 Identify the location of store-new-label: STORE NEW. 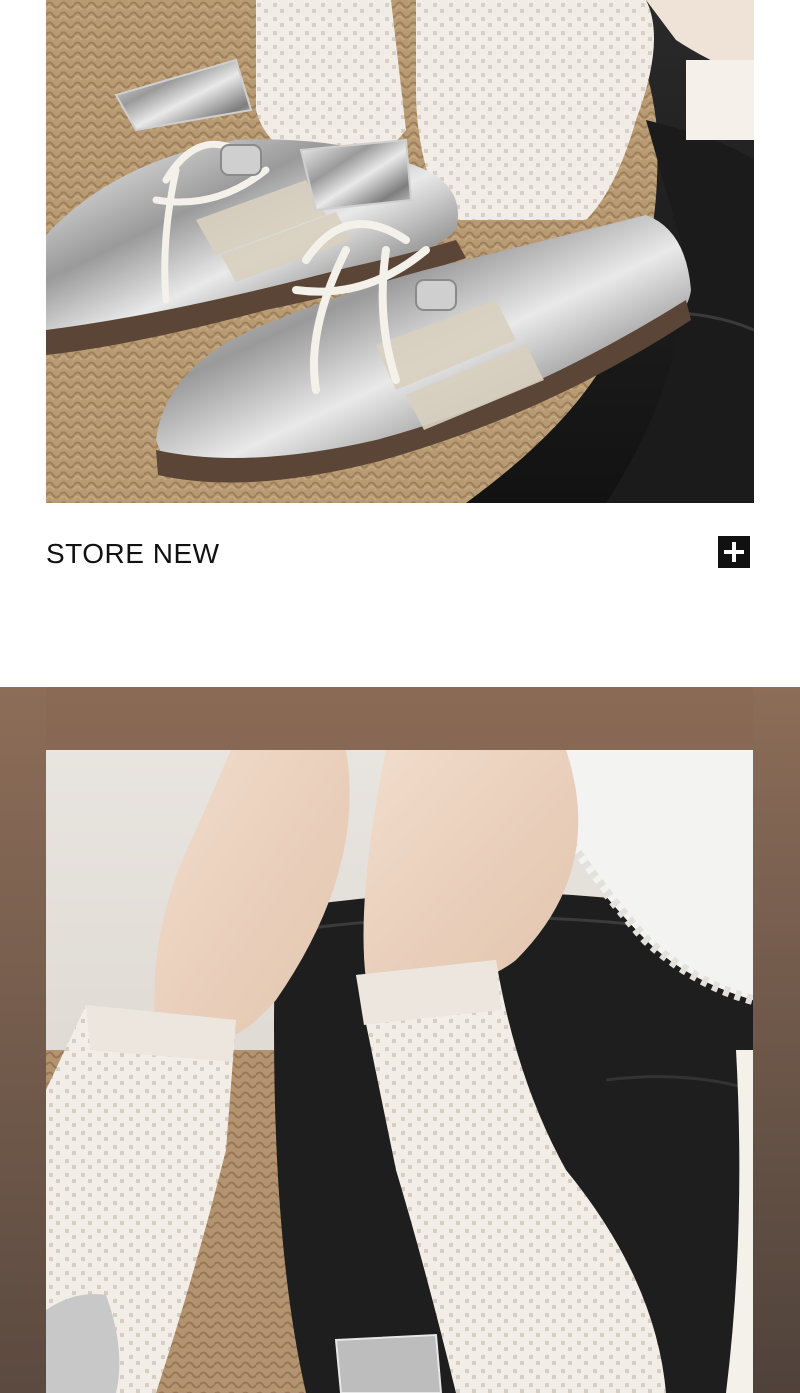
(133, 553).